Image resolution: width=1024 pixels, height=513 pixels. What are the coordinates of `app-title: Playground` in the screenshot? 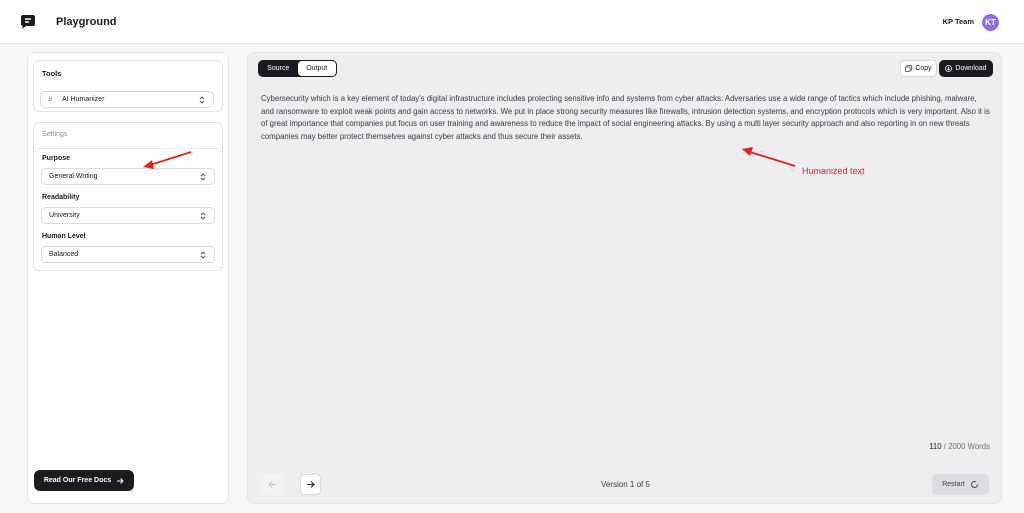 It's located at (86, 22).